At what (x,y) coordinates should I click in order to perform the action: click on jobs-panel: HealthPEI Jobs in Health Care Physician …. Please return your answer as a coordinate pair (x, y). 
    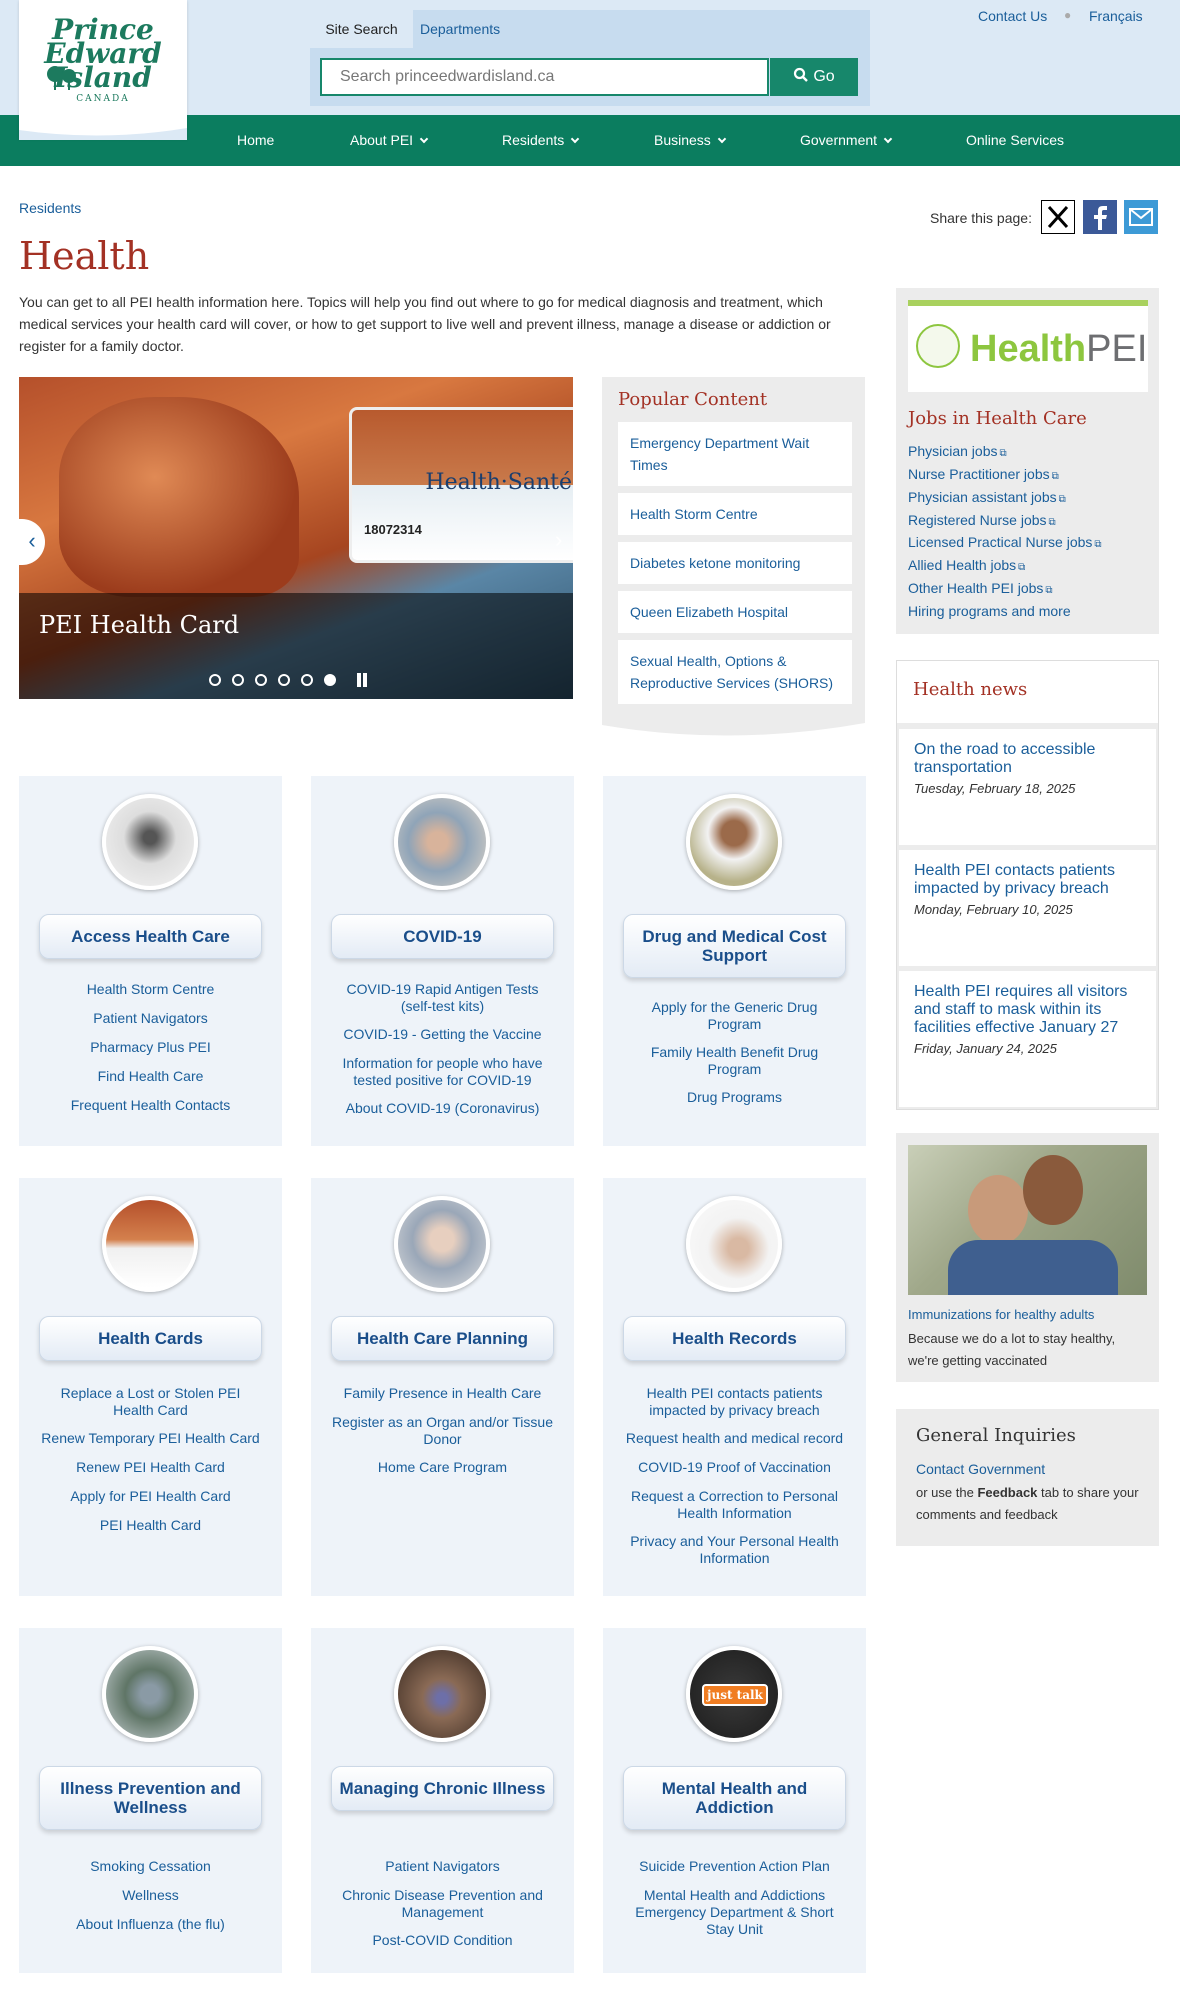
    Looking at the image, I should click on (1027, 461).